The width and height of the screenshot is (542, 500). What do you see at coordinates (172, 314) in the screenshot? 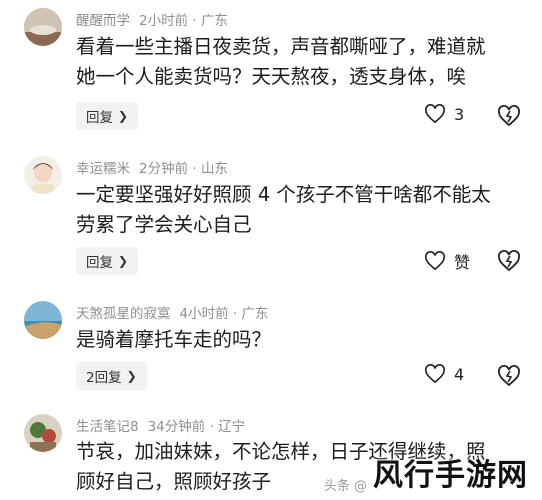
I see `comment-meta: 天煞孤星的寂寞 4小时前 · 广东` at bounding box center [172, 314].